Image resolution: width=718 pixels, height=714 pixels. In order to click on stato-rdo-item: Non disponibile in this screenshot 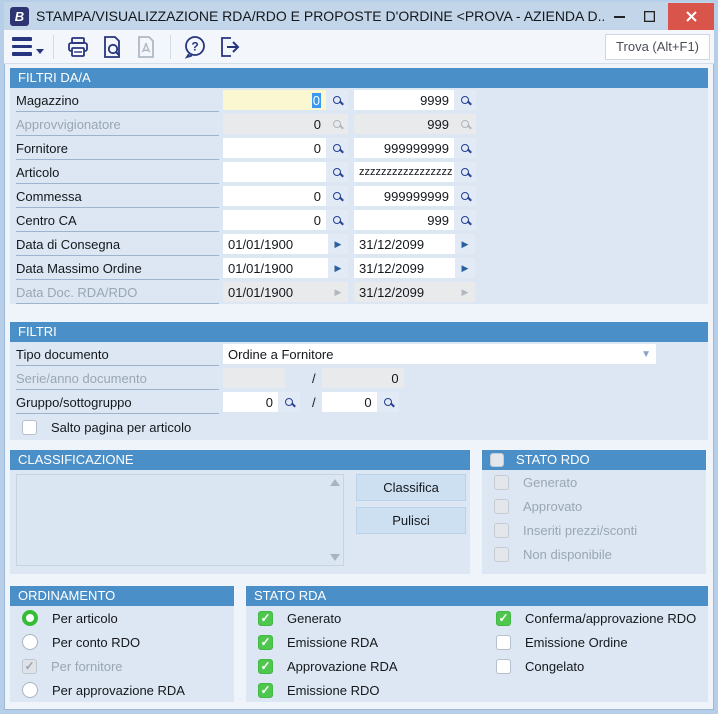, I will do `click(594, 554)`.